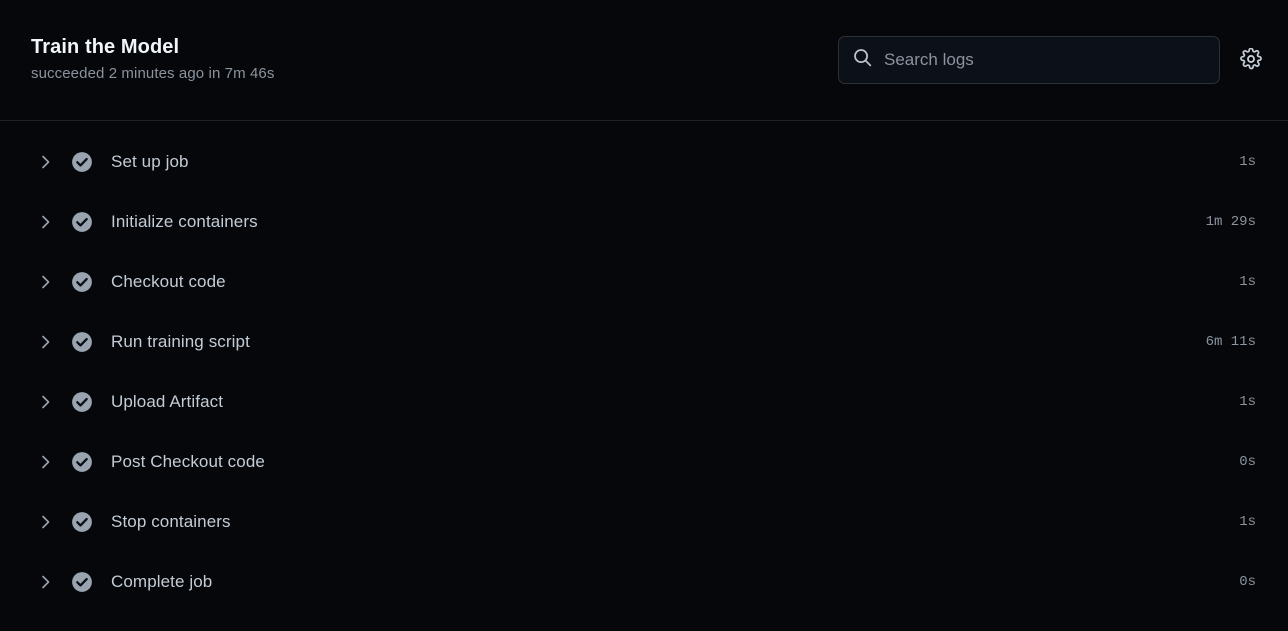 The width and height of the screenshot is (1288, 631). I want to click on job-step-row-1: Initialize containers 1m 29s, so click(644, 222).